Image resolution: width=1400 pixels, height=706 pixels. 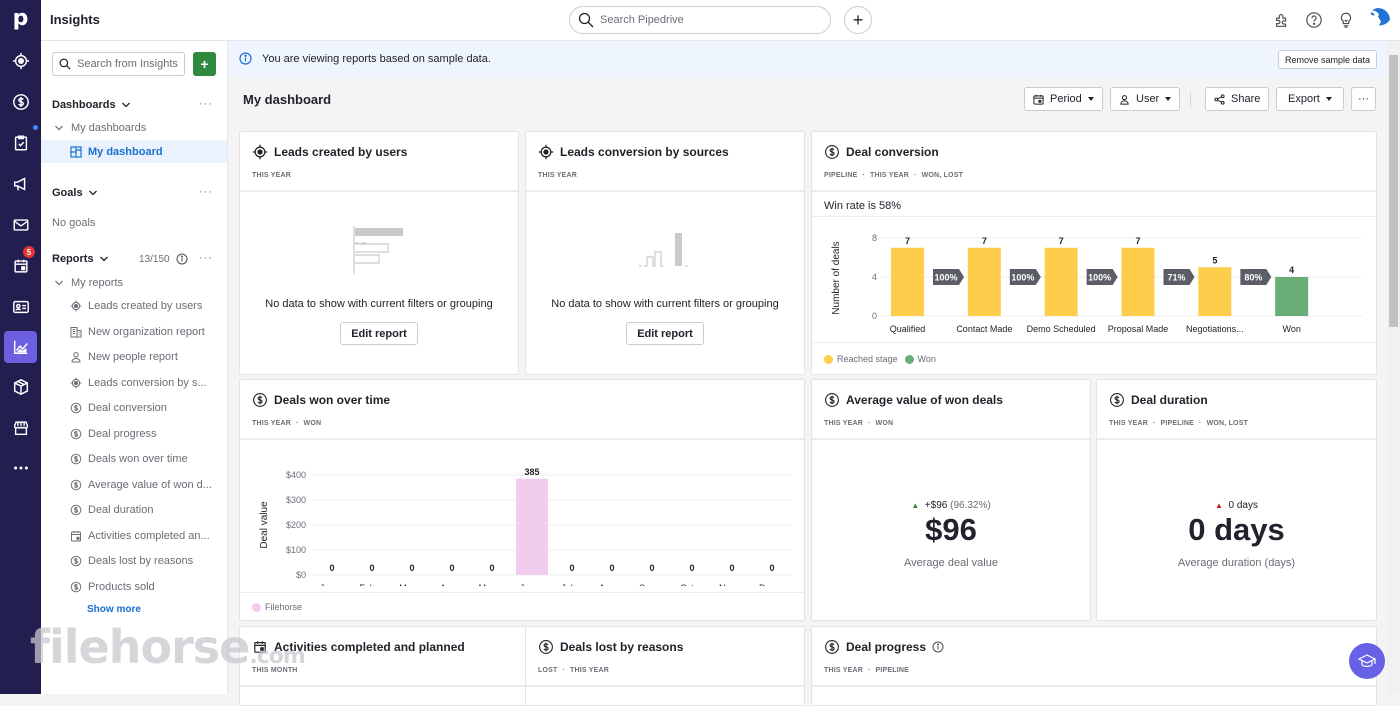 I want to click on nav-mail, so click(x=20, y=225).